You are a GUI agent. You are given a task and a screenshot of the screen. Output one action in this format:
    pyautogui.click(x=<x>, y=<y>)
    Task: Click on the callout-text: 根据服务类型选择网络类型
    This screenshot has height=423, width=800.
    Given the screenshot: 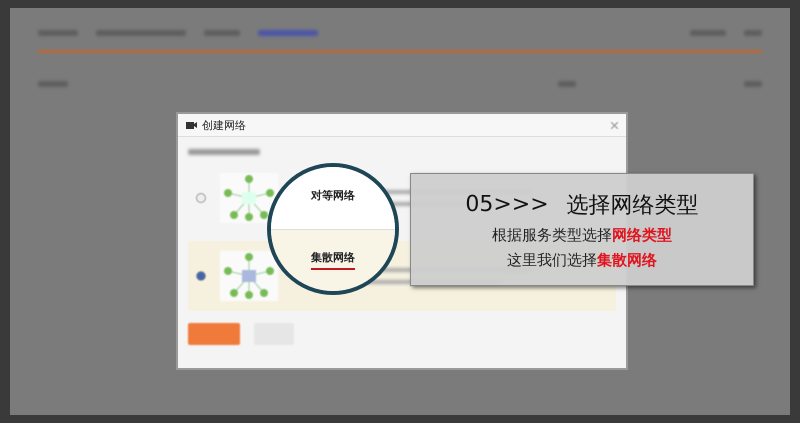 What is the action you would take?
    pyautogui.click(x=582, y=235)
    